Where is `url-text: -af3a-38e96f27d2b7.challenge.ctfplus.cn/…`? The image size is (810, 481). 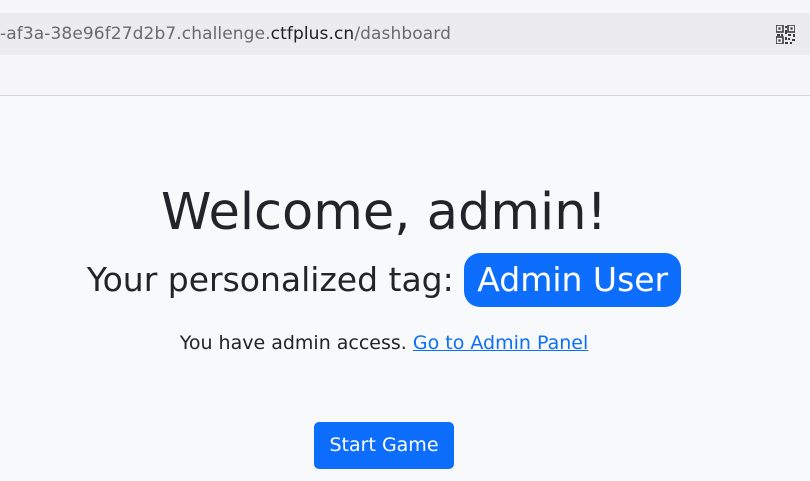 url-text: -af3a-38e96f27d2b7.challenge.ctfplus.cn/… is located at coordinates (225, 34).